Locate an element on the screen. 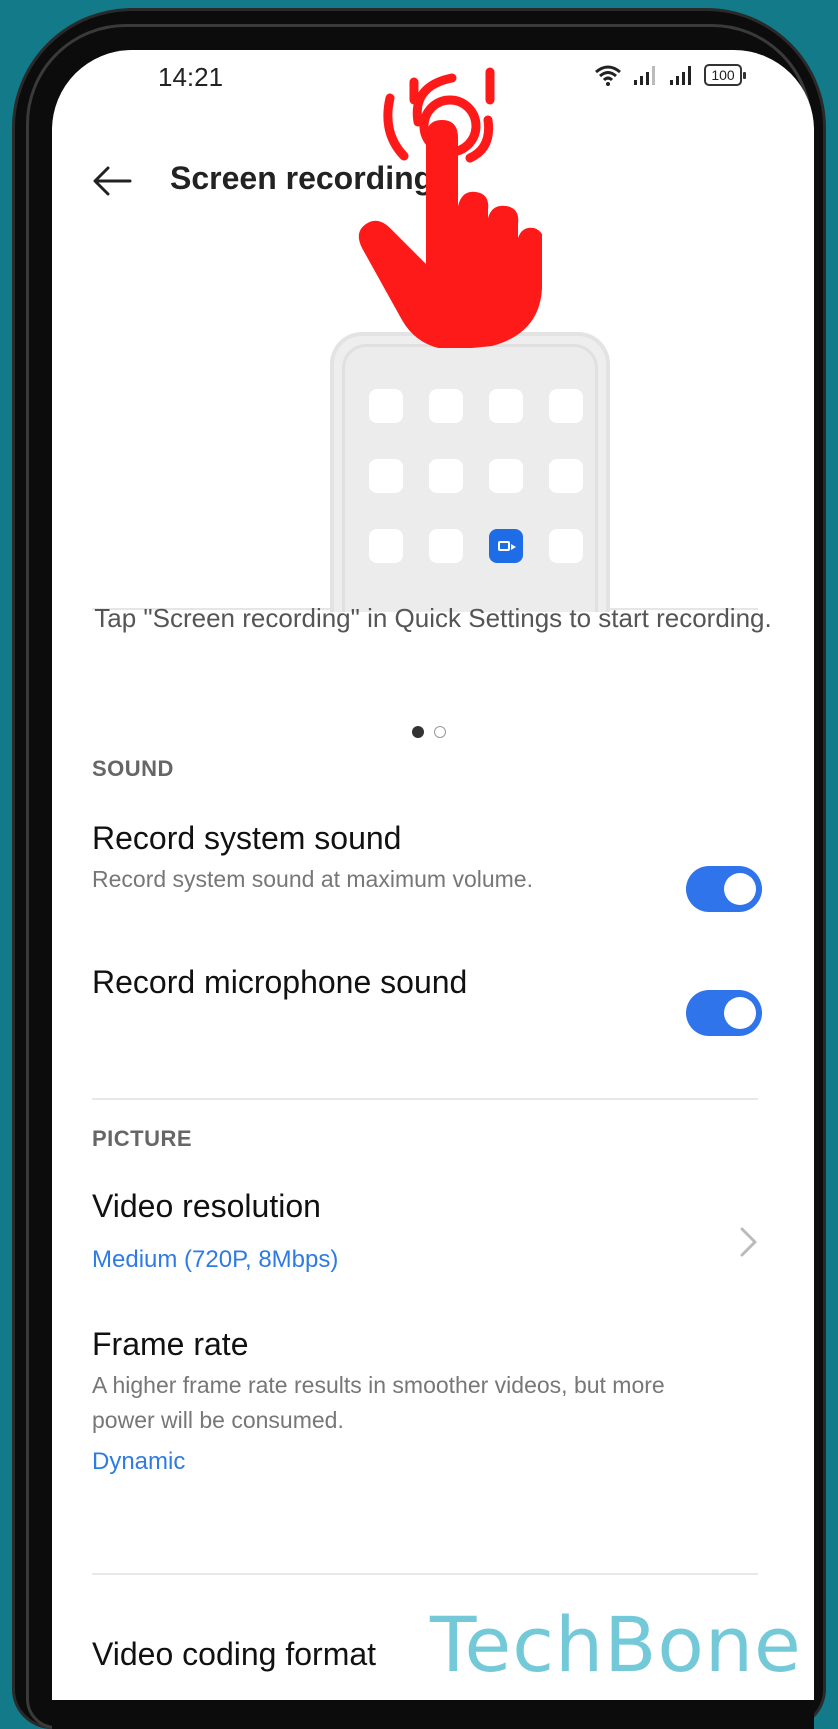 This screenshot has height=1729, width=838. video-camera-icon is located at coordinates (507, 546).